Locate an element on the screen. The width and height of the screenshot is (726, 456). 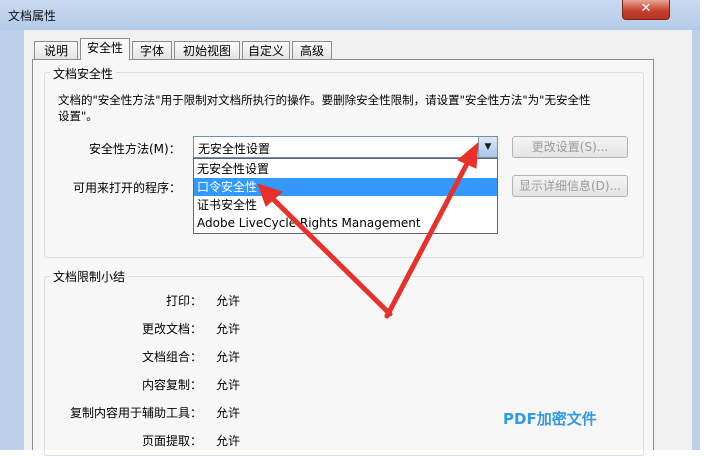
restriction-label-change-document: 更改文档： is located at coordinates (171, 329).